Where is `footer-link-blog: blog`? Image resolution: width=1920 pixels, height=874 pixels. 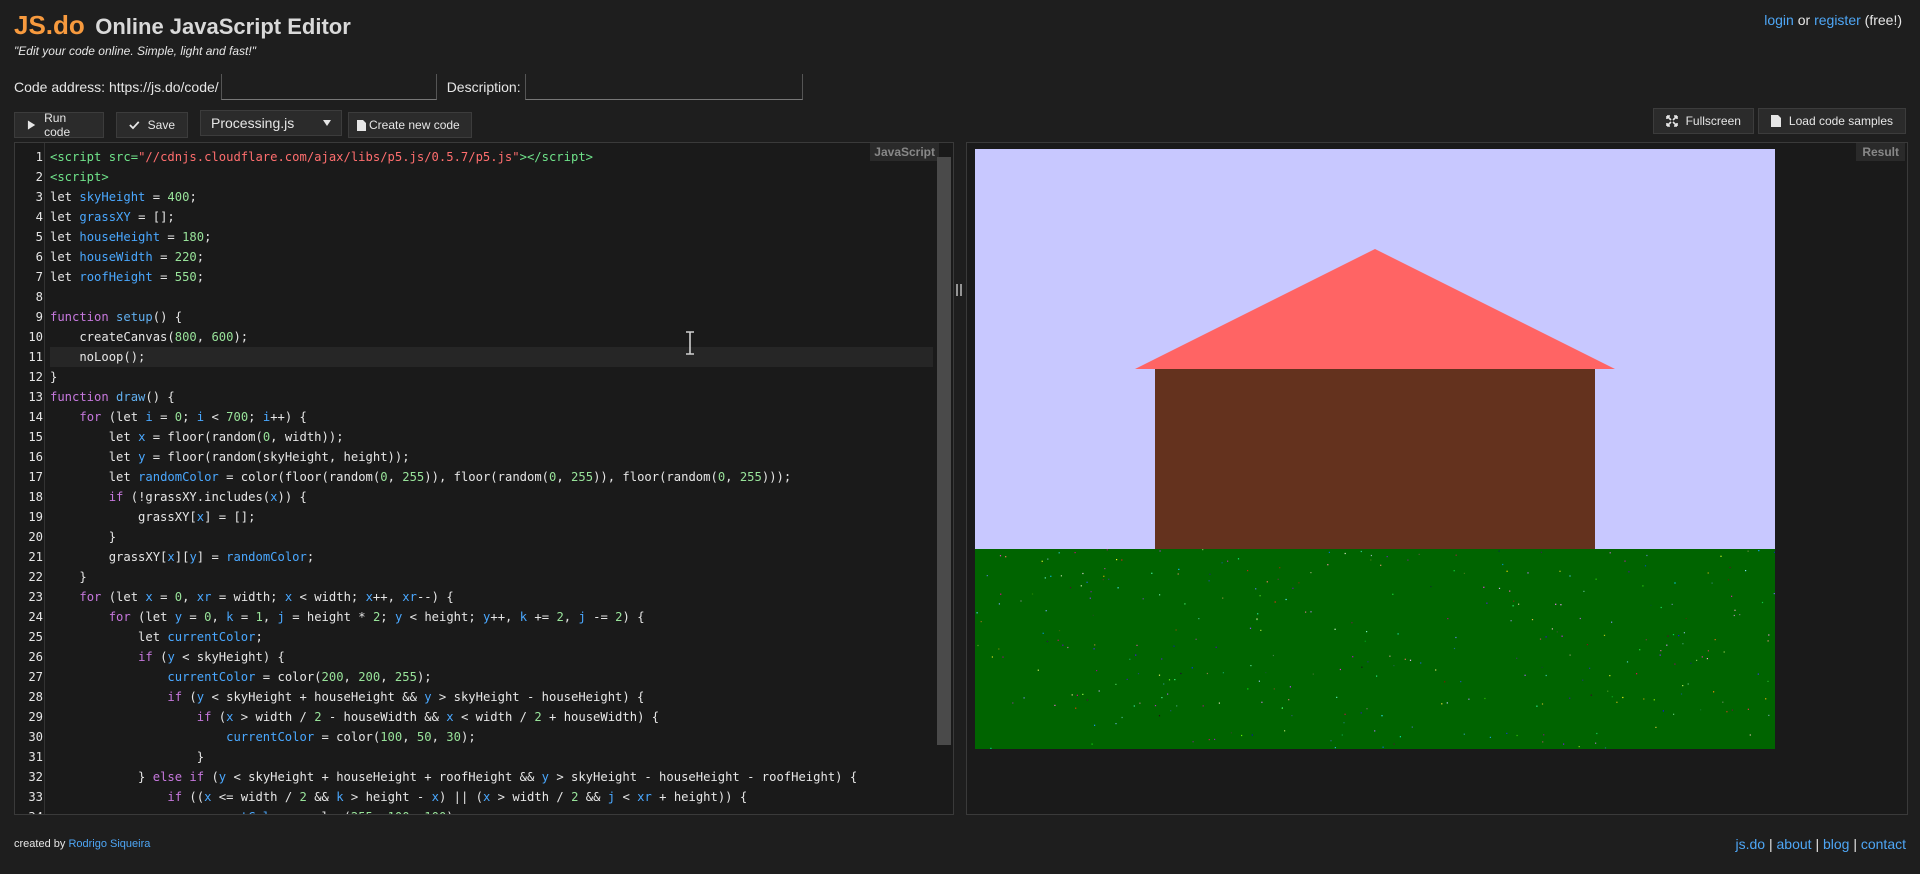
footer-link-blog: blog is located at coordinates (1836, 844).